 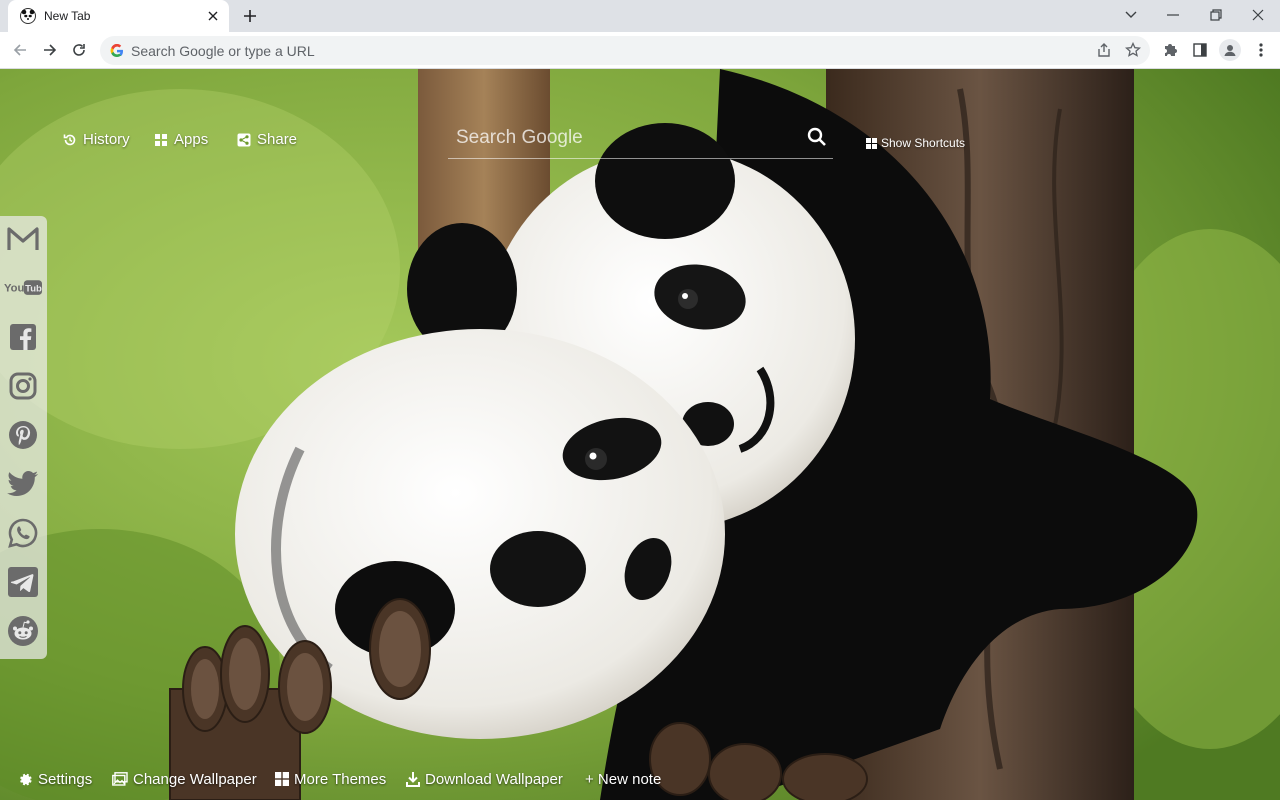 I want to click on history-link: History, so click(x=96, y=139).